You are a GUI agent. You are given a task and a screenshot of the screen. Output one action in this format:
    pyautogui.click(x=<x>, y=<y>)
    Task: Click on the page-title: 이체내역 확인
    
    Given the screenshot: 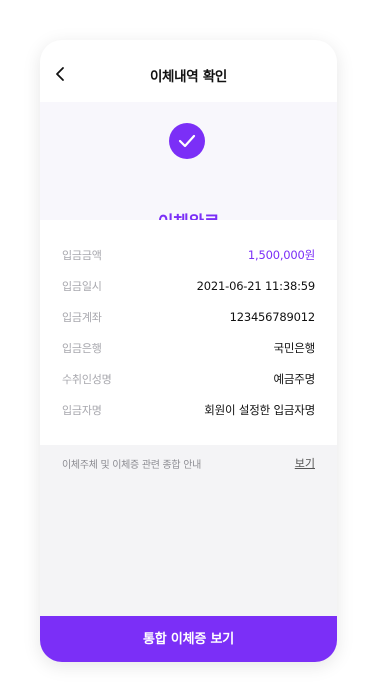 What is the action you would take?
    pyautogui.click(x=188, y=77)
    